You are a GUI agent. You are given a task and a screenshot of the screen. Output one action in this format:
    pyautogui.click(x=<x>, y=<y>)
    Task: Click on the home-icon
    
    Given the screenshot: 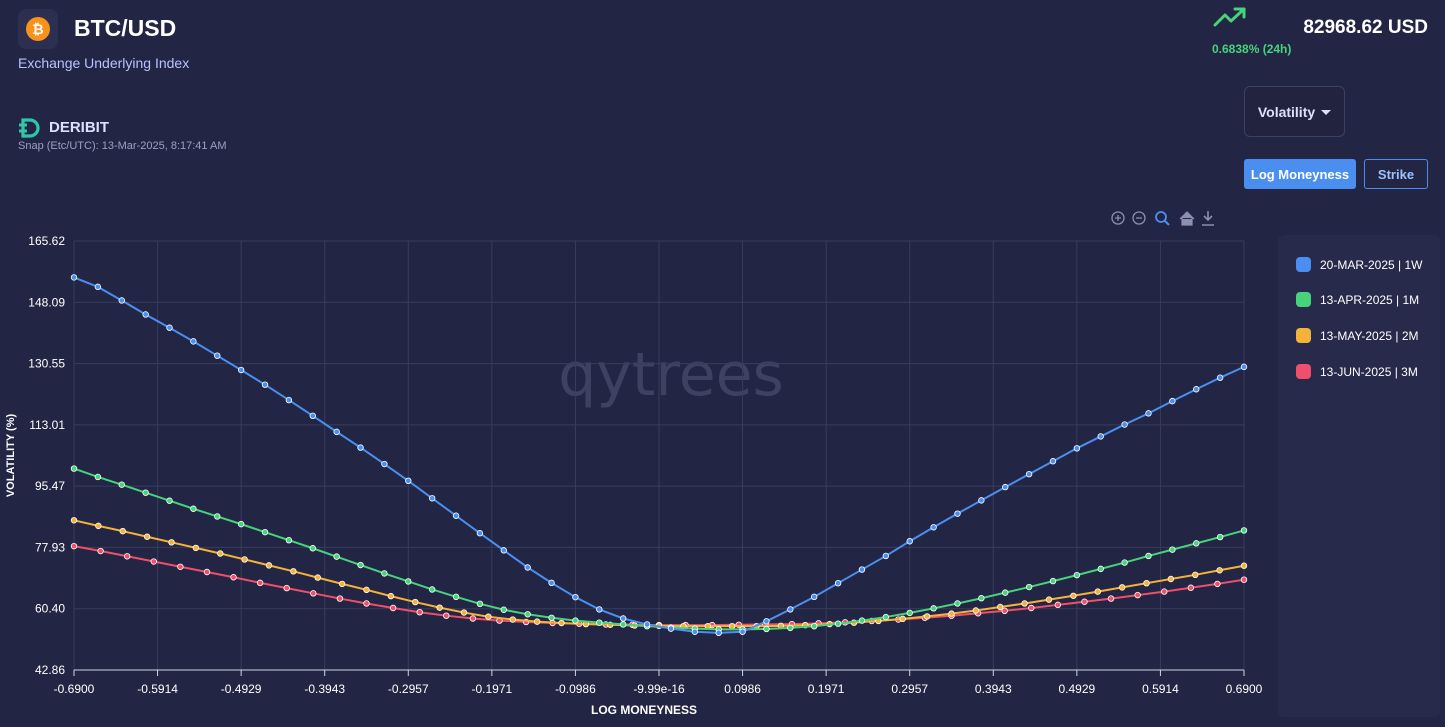 What is the action you would take?
    pyautogui.click(x=1187, y=218)
    